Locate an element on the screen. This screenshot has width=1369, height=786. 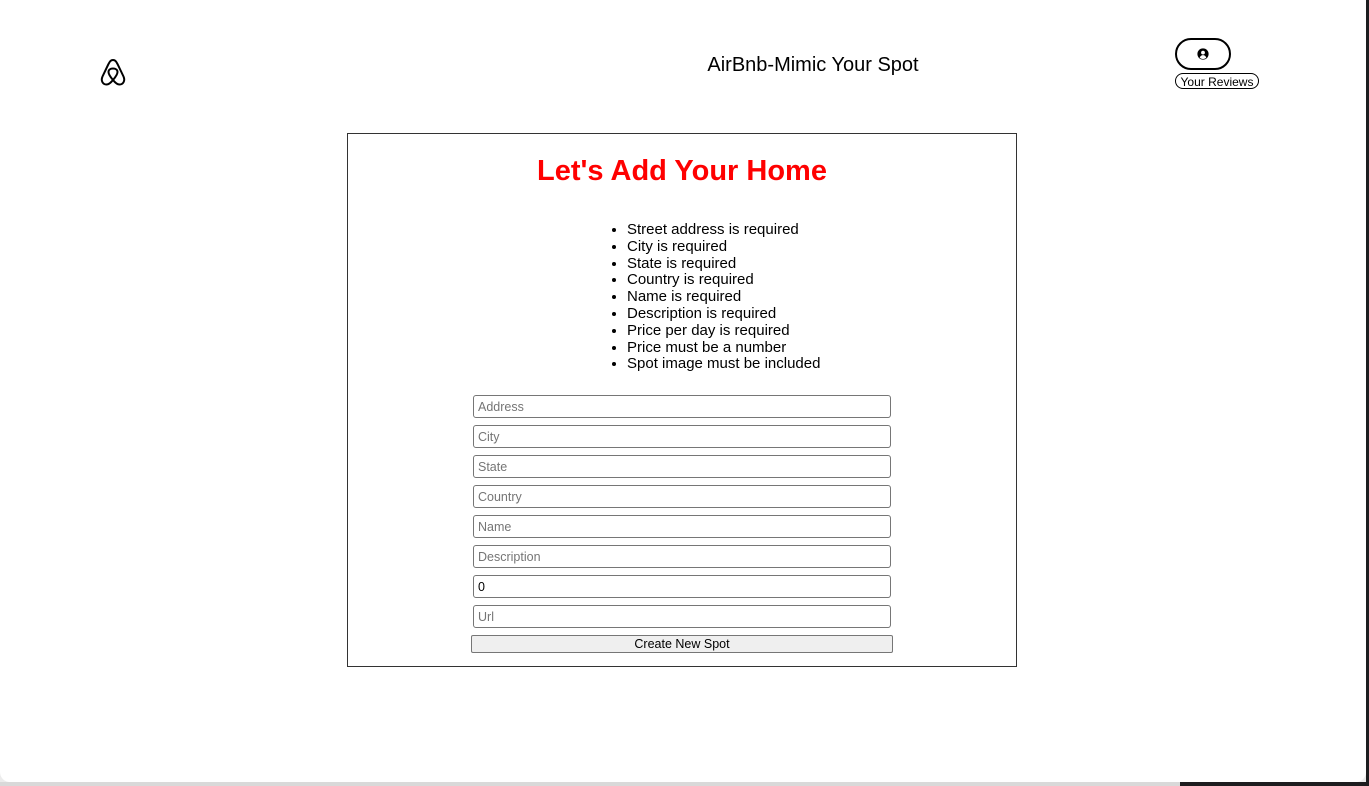
background-strip is located at coordinates (684, 784).